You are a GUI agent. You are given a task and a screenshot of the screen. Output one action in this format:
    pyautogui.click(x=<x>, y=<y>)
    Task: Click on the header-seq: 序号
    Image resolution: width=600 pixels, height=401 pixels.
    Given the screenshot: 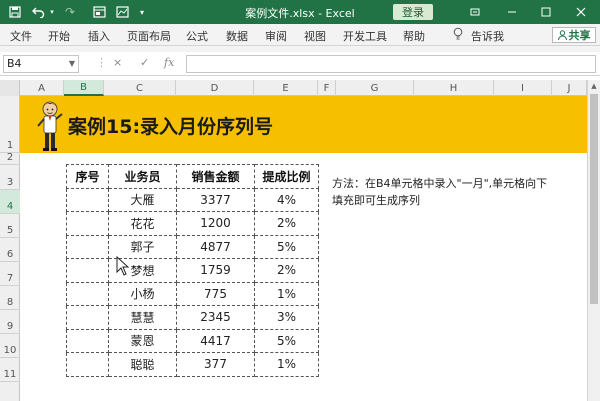 What is the action you would take?
    pyautogui.click(x=87, y=176)
    